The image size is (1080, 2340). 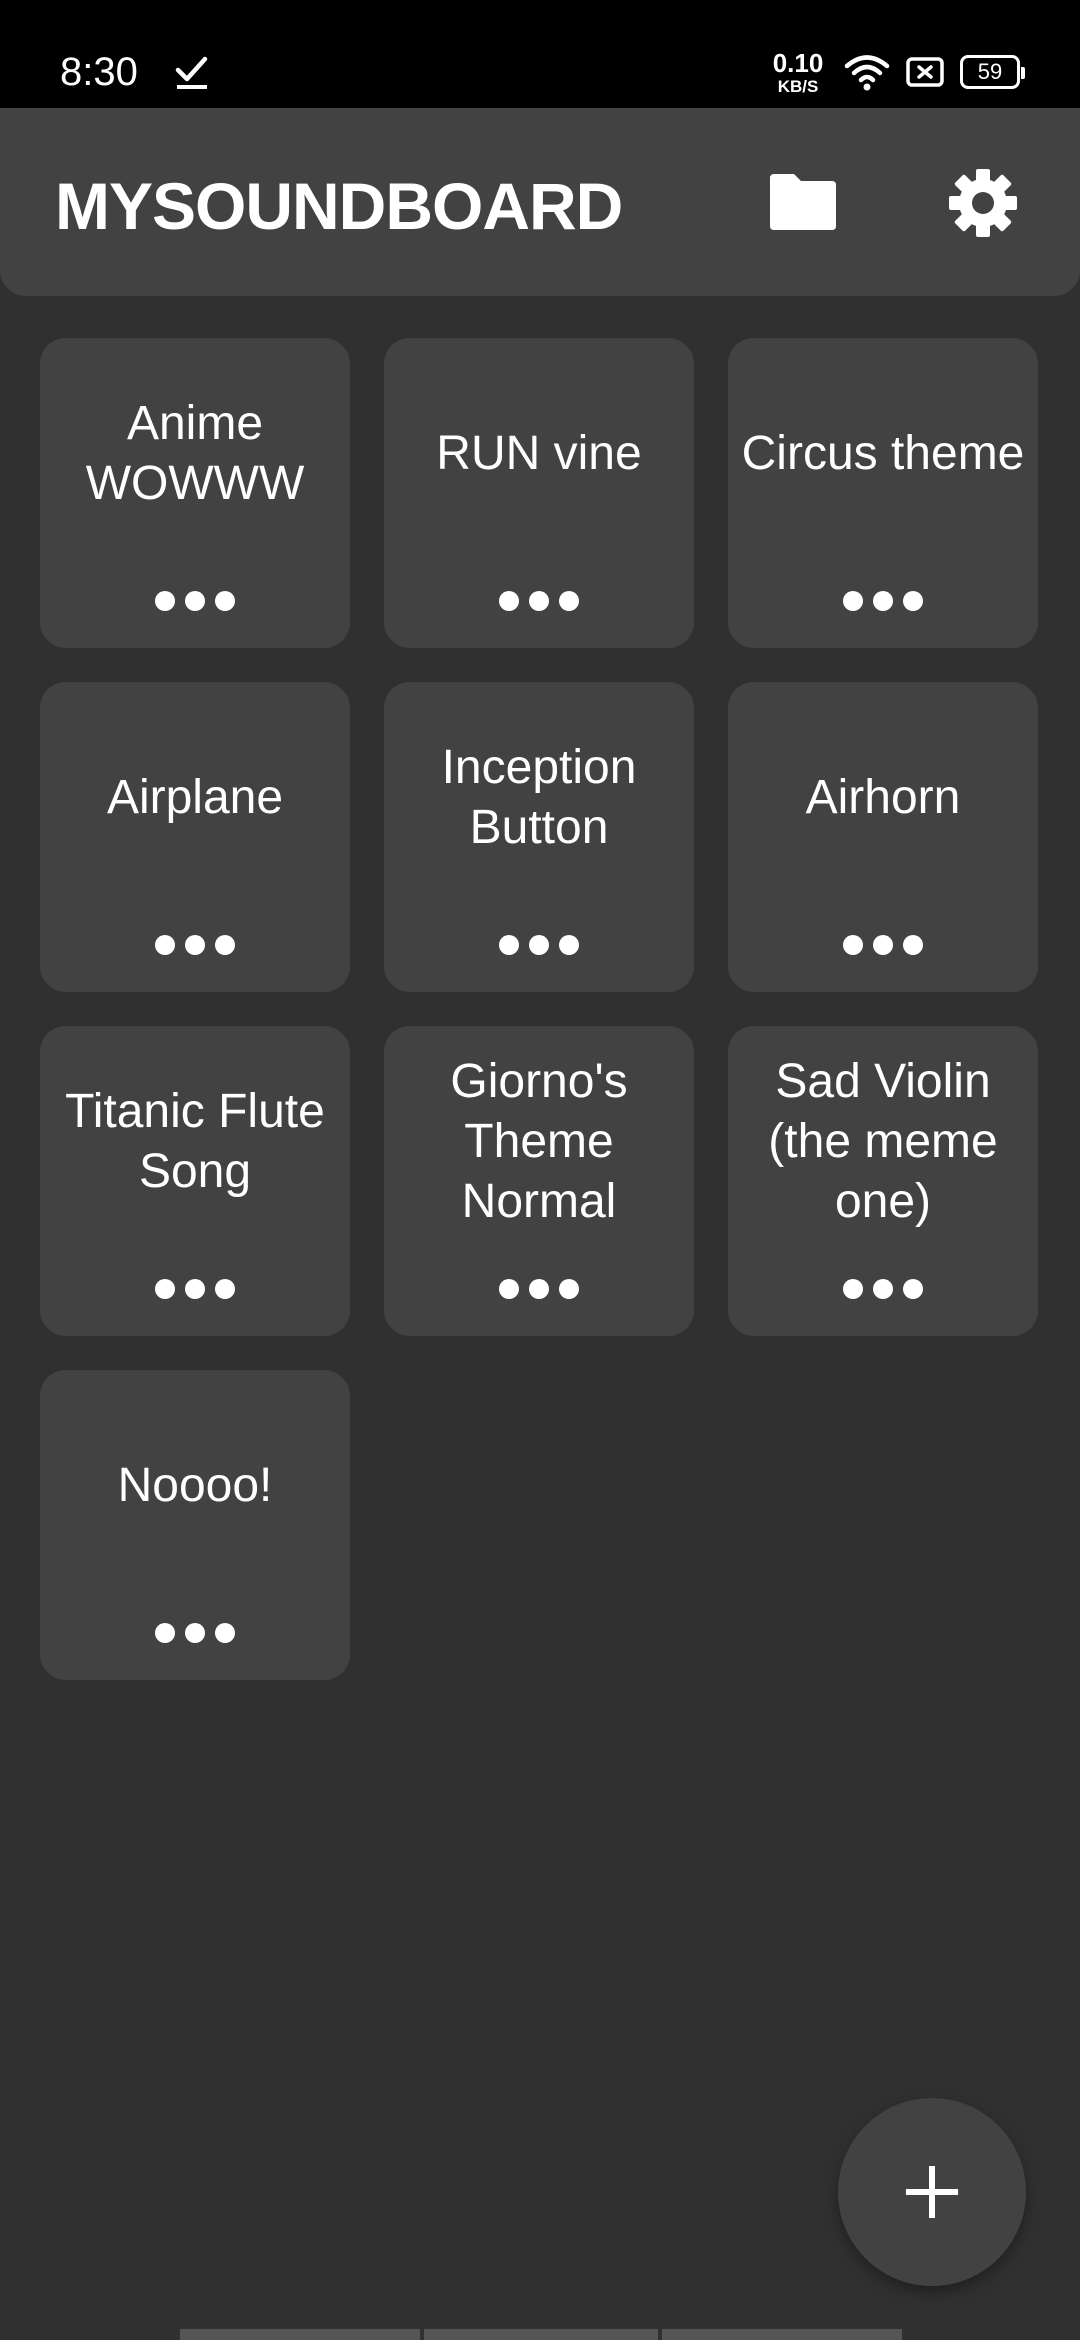 I want to click on plus-icon, so click(x=932, y=2192).